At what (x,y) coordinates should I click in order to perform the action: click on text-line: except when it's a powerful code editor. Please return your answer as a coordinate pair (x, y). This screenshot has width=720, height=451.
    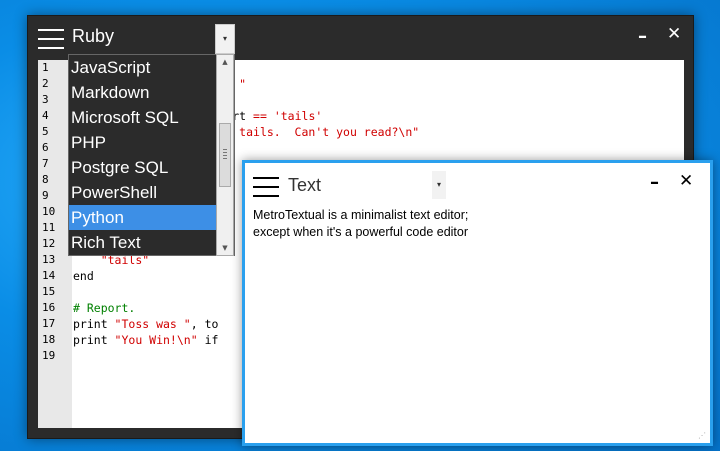
    Looking at the image, I should click on (361, 232).